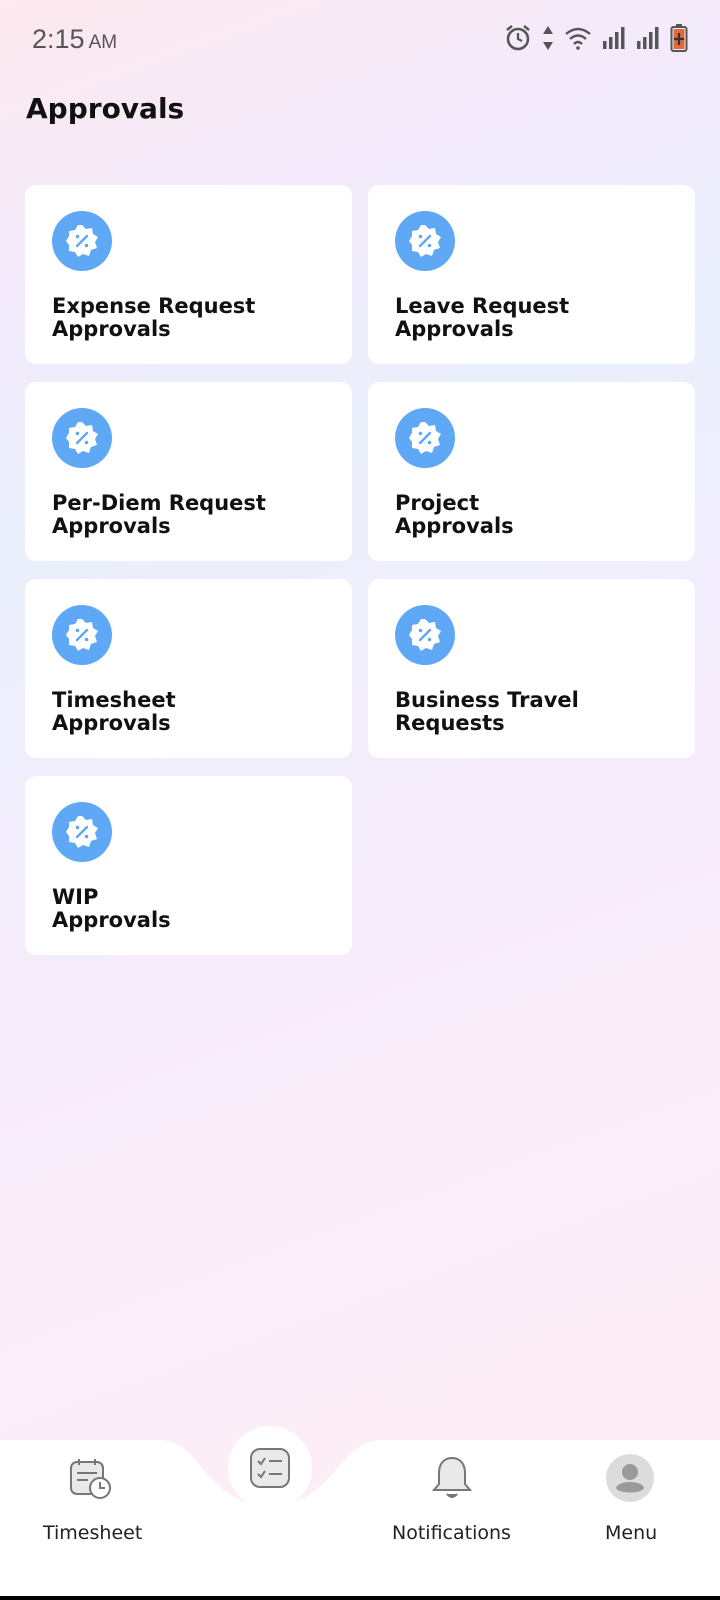  Describe the element at coordinates (482, 306) in the screenshot. I see `card-label-line1: Leave Request` at that location.